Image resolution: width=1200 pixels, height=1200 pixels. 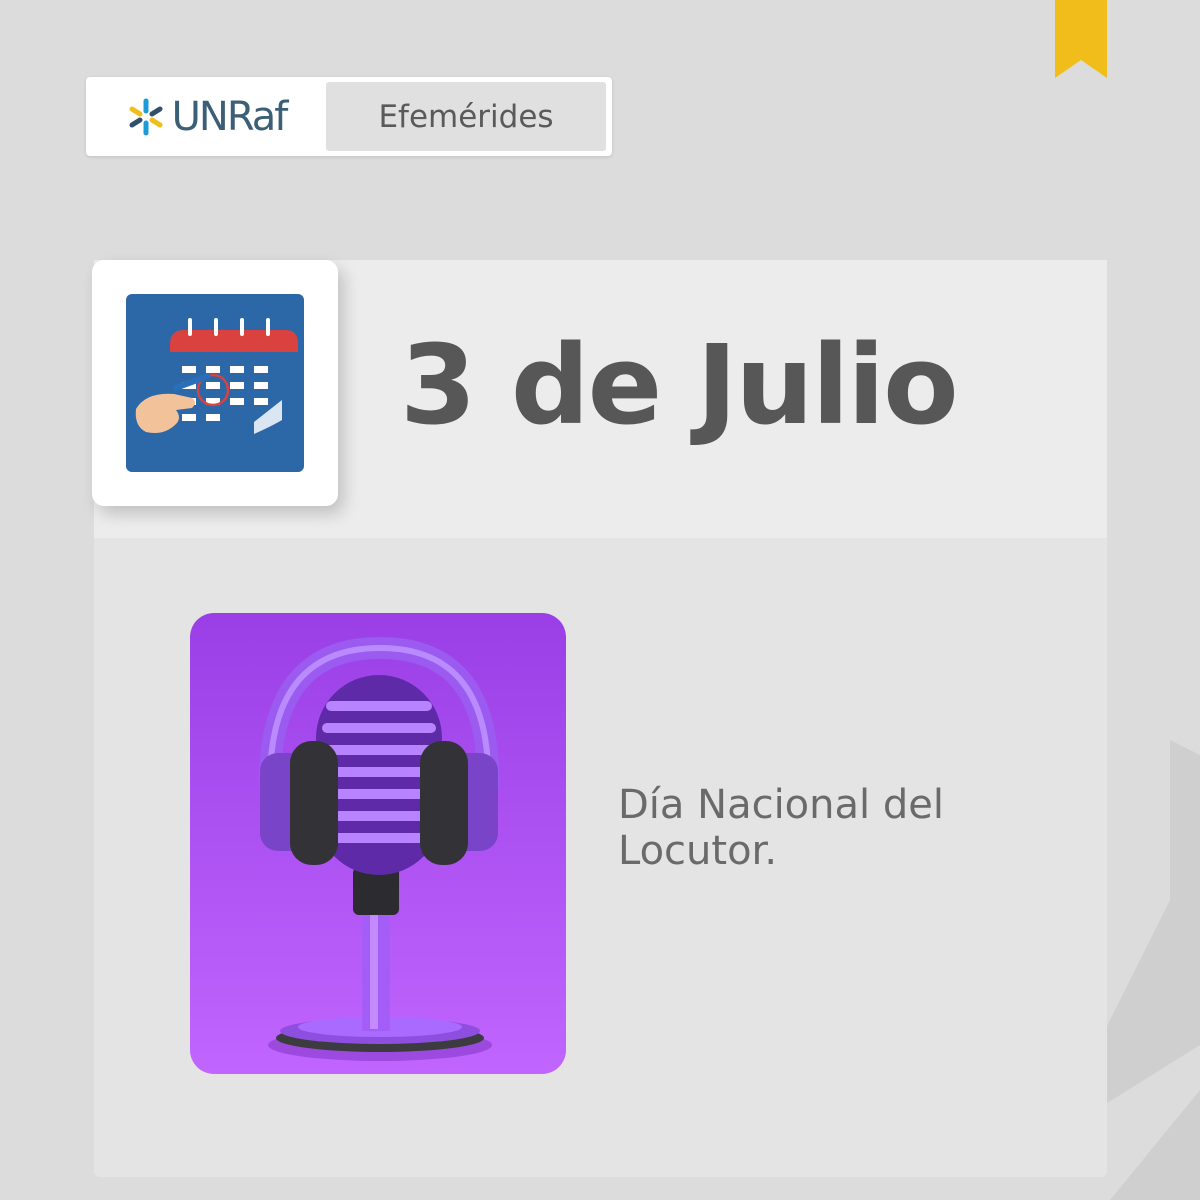 I want to click on microphone-illustration, so click(x=378, y=843).